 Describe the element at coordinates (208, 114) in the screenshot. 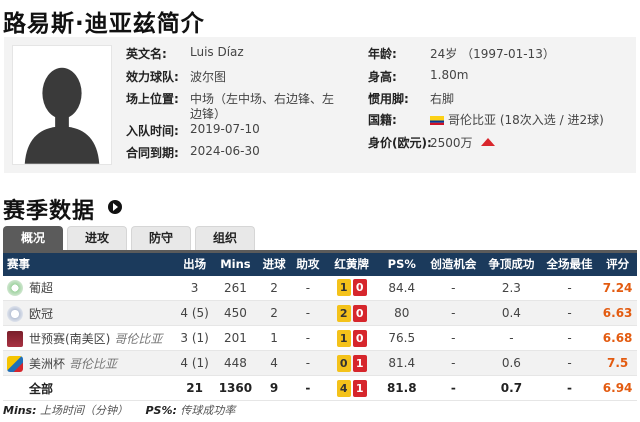

I see `position-line2: 边锋）` at that location.